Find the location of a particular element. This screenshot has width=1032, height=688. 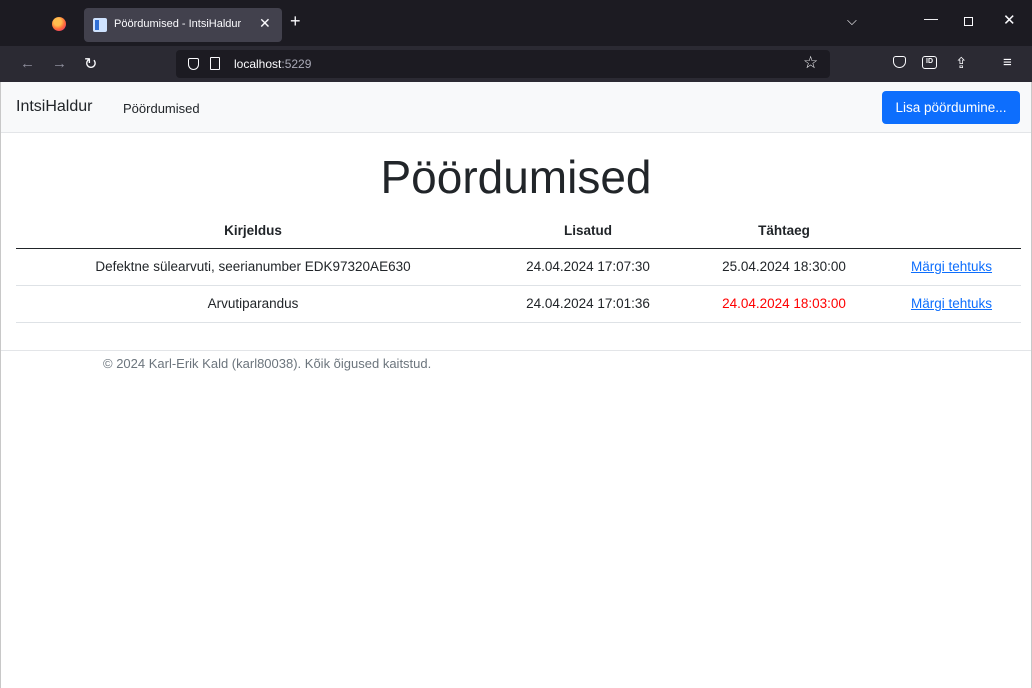

extension-icon: ID is located at coordinates (929, 62).